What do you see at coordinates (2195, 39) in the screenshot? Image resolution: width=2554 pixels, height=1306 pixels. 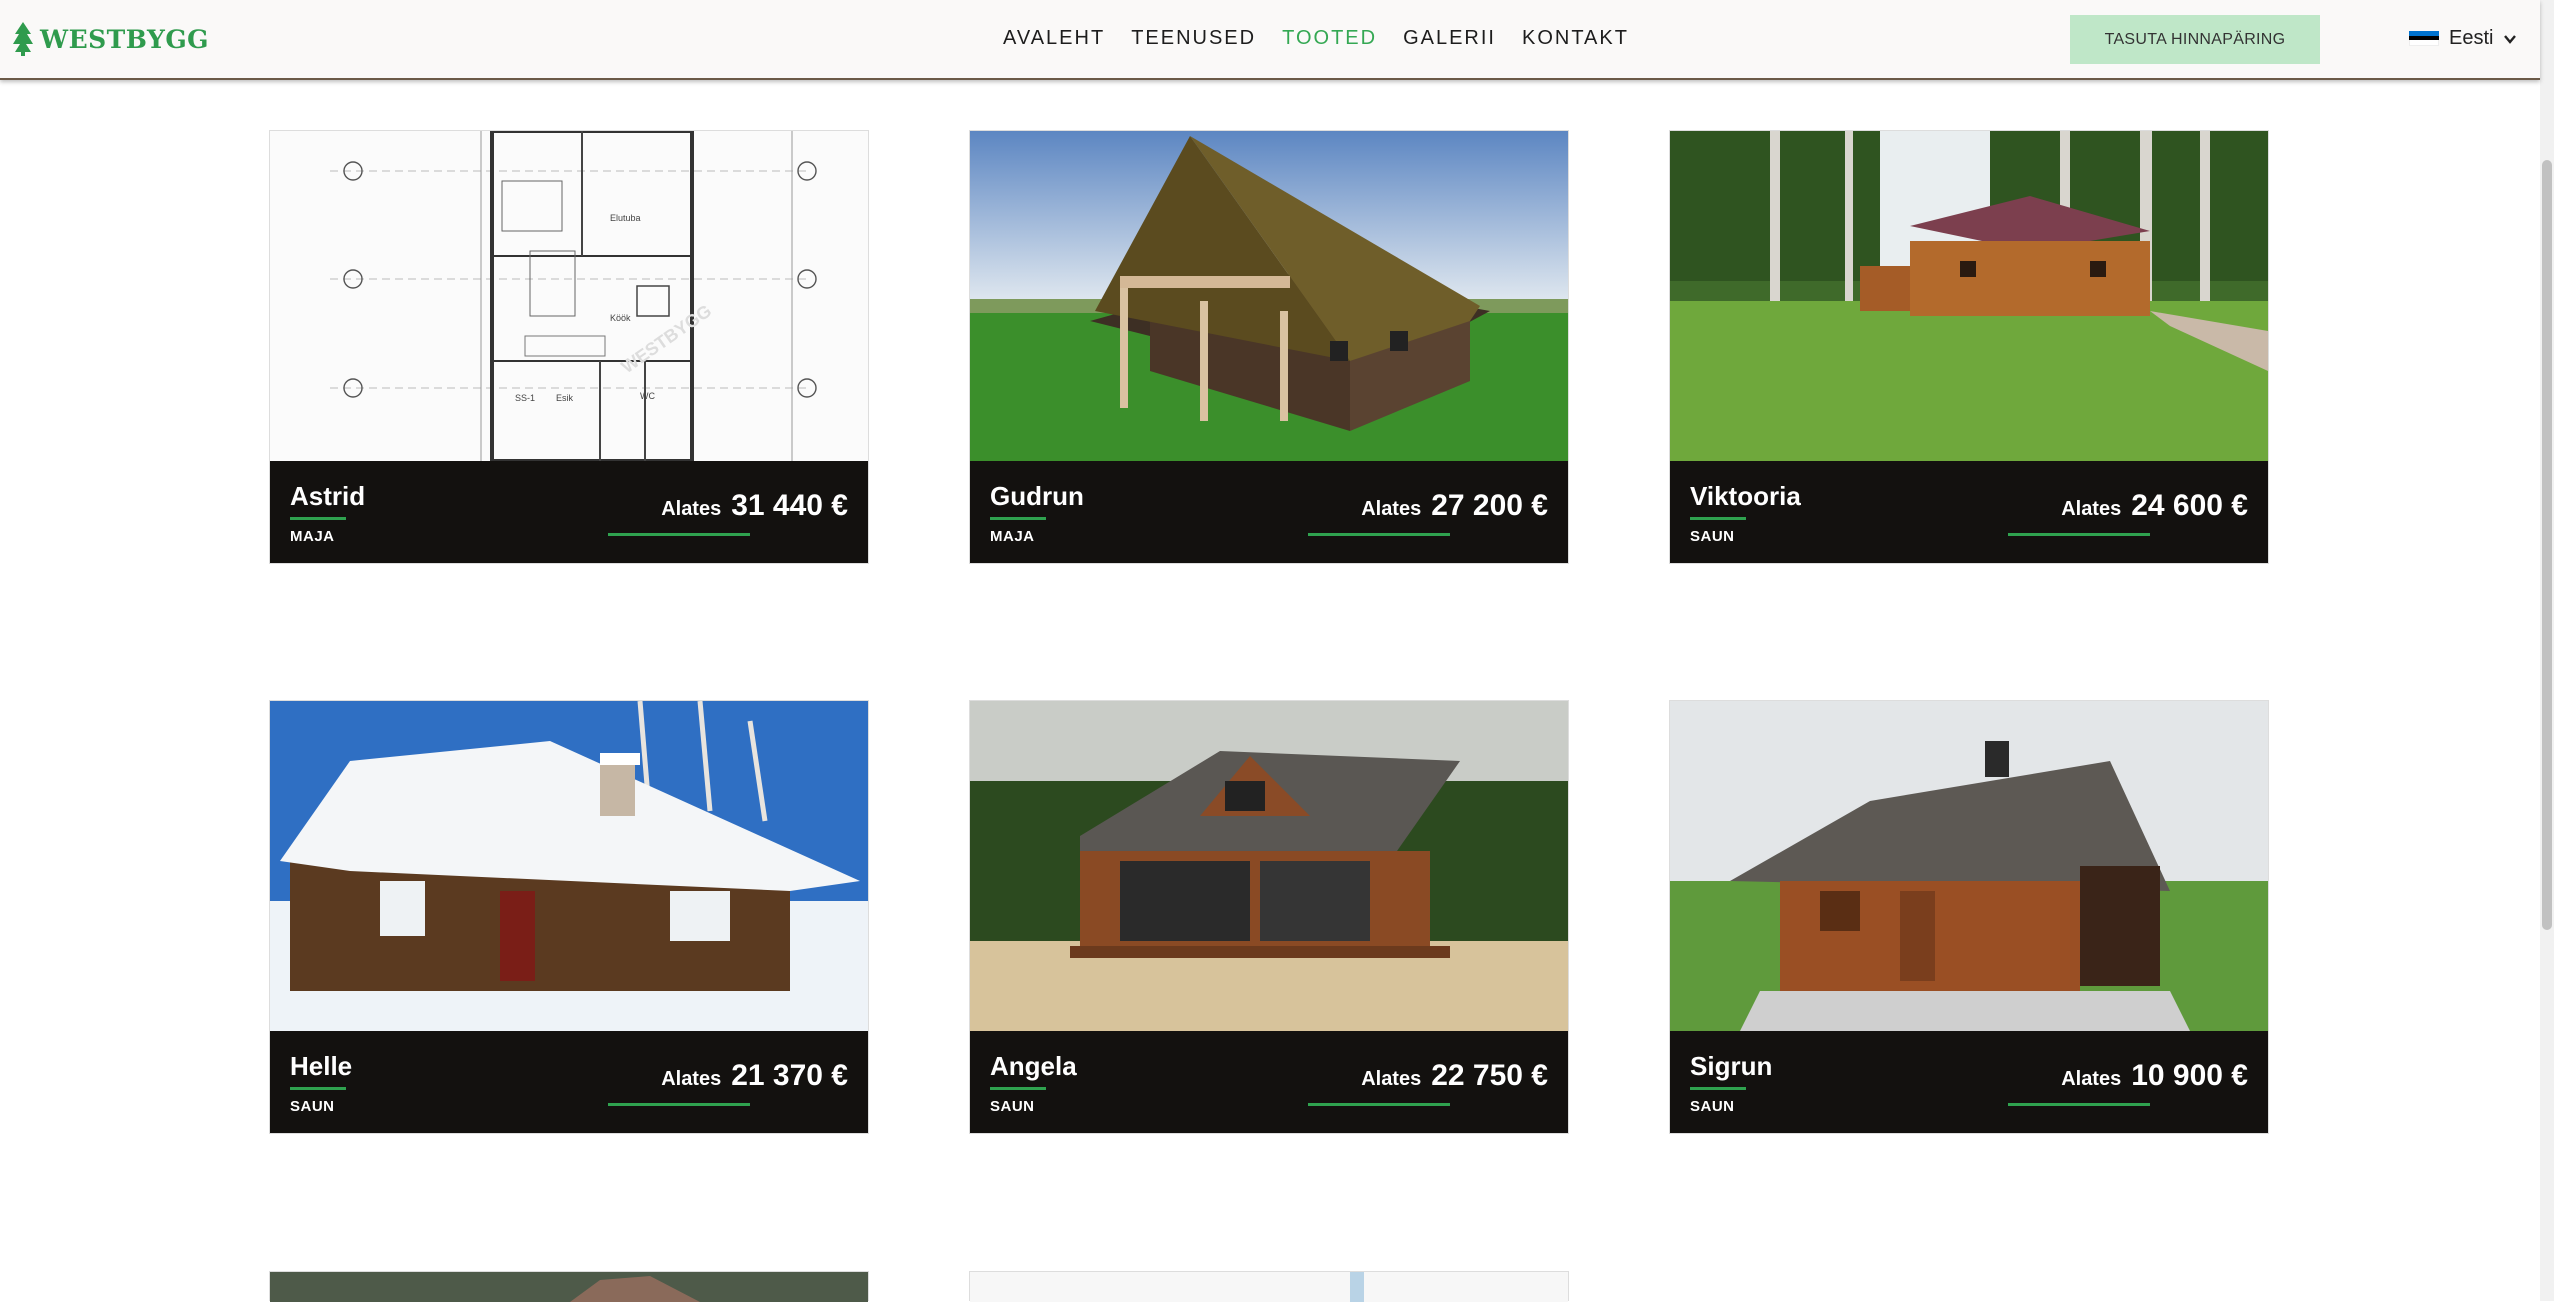 I see `free-quote-button: TASUTA HINNAPÄRING` at bounding box center [2195, 39].